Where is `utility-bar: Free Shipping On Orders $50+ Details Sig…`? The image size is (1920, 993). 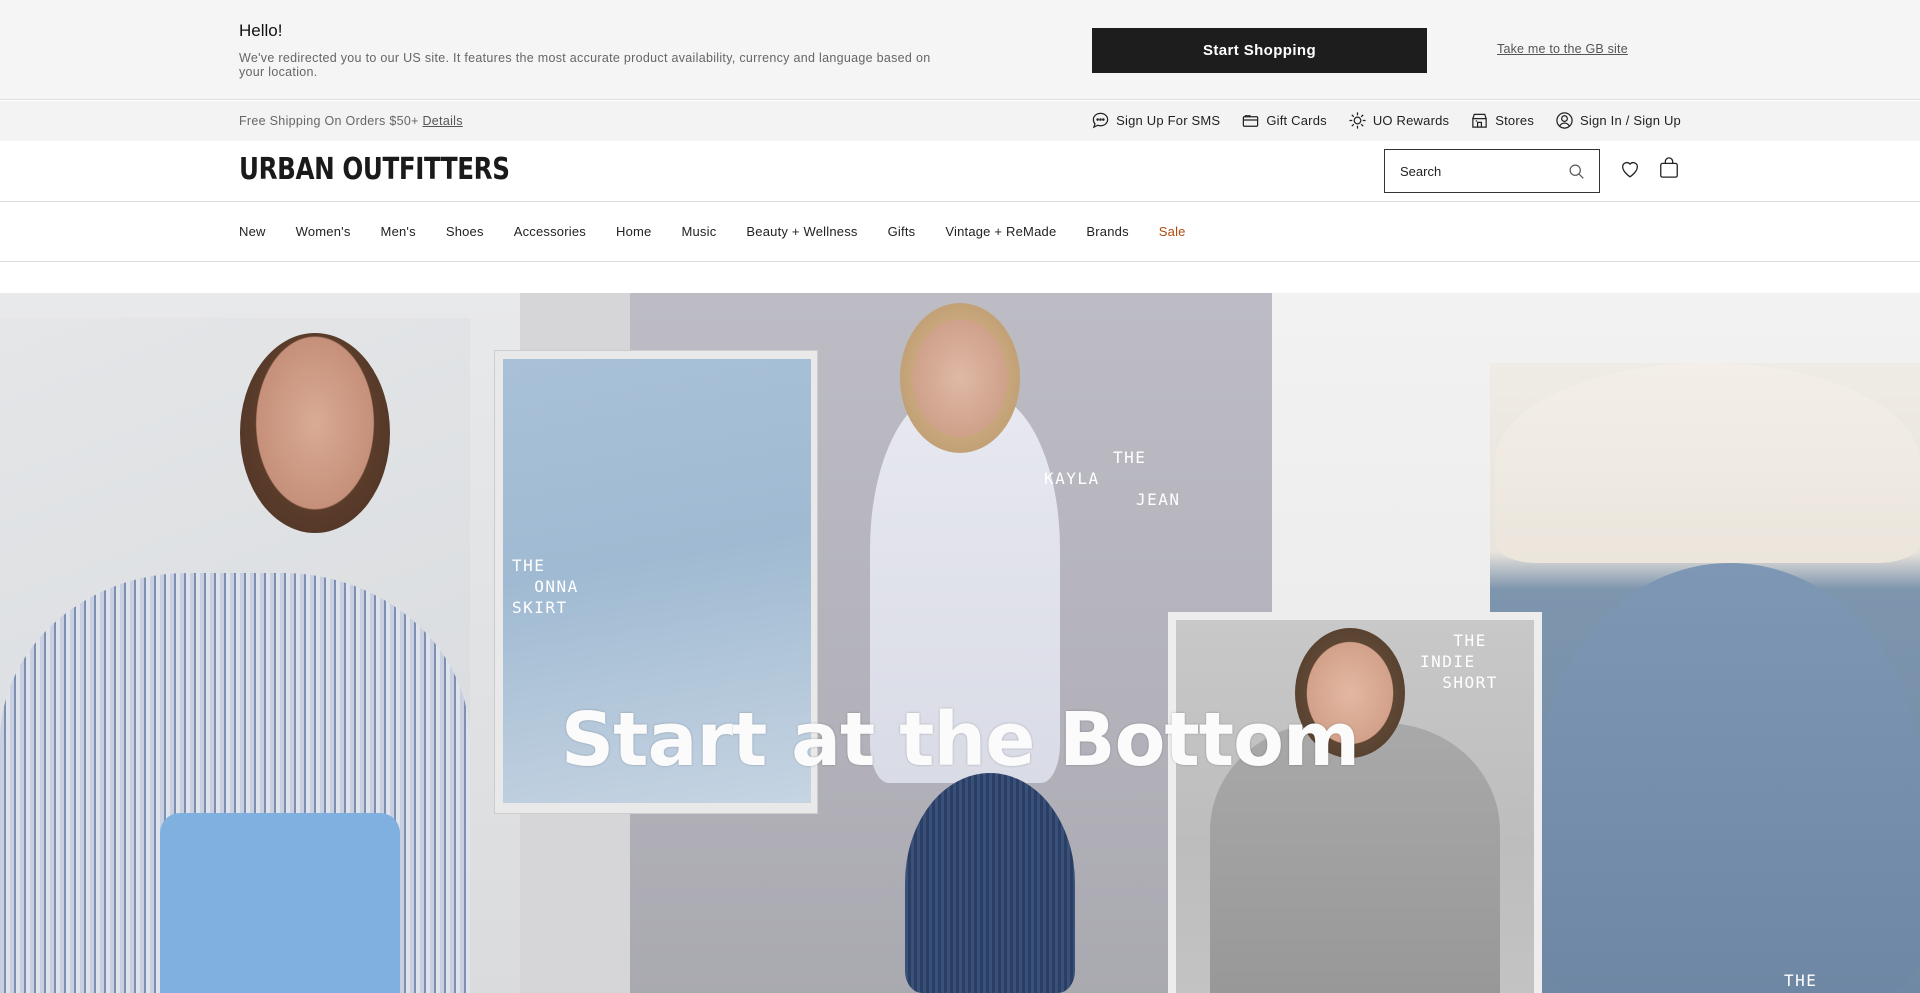
utility-bar: Free Shipping On Orders $50+ Details Sig… is located at coordinates (960, 121).